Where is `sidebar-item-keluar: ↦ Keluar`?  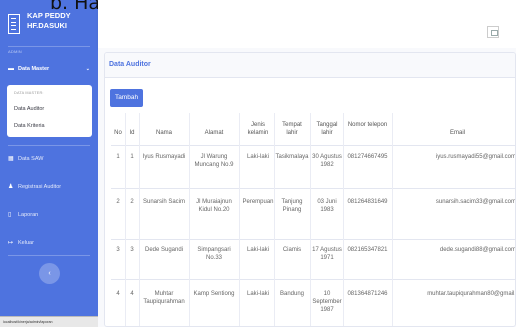
sidebar-item-keluar: ↦ Keluar is located at coordinates (49, 243).